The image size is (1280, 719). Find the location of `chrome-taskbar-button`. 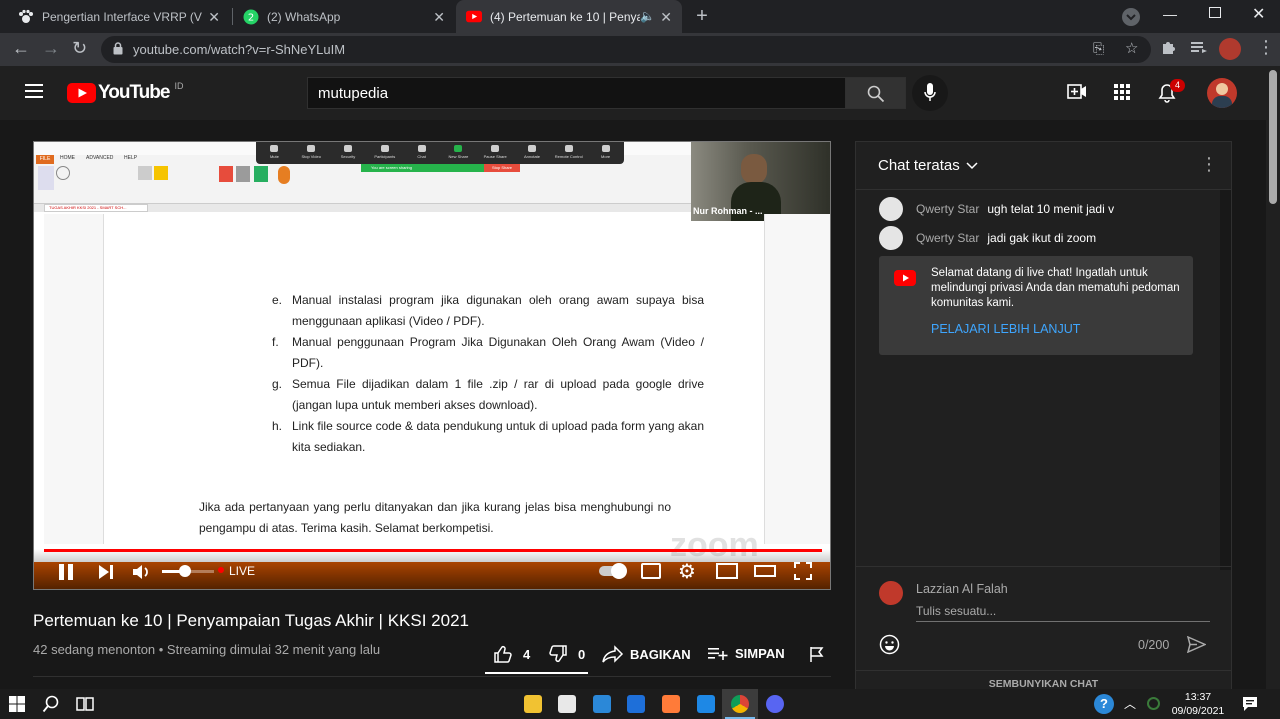

chrome-taskbar-button is located at coordinates (740, 704).